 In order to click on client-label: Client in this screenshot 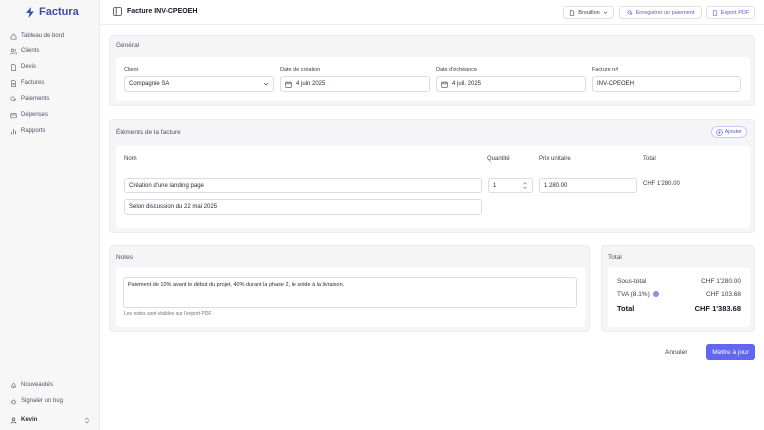, I will do `click(131, 70)`.